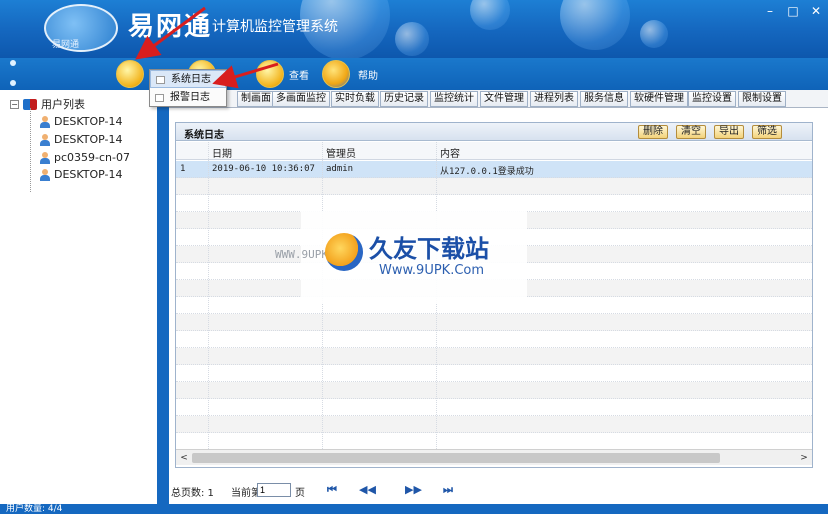 The height and width of the screenshot is (514, 828). What do you see at coordinates (450, 152) in the screenshot?
I see `column-header-content: 内容` at bounding box center [450, 152].